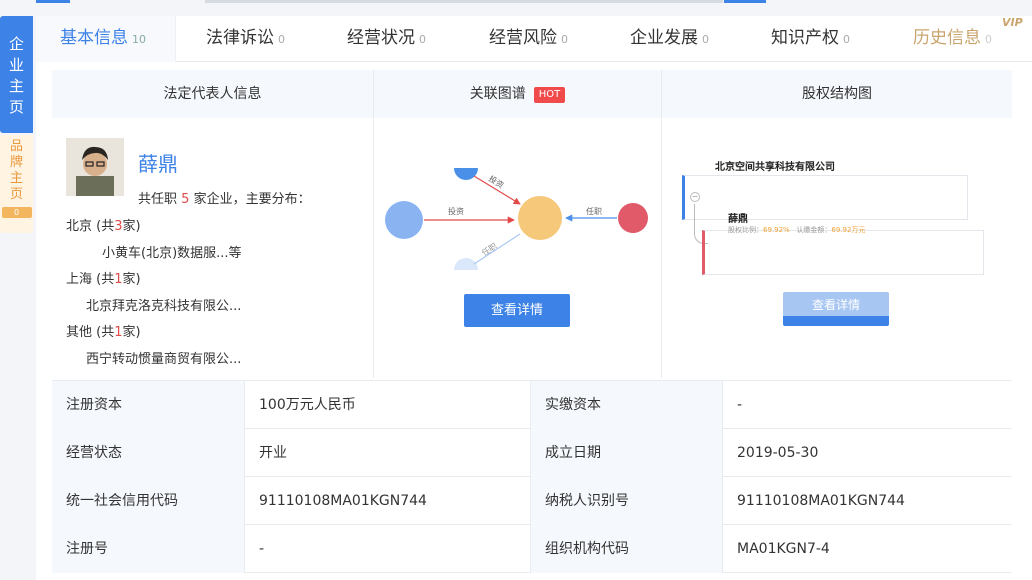  I want to click on legal-rep-summary: 共任职 5 家企业，主要分布：, so click(224, 197).